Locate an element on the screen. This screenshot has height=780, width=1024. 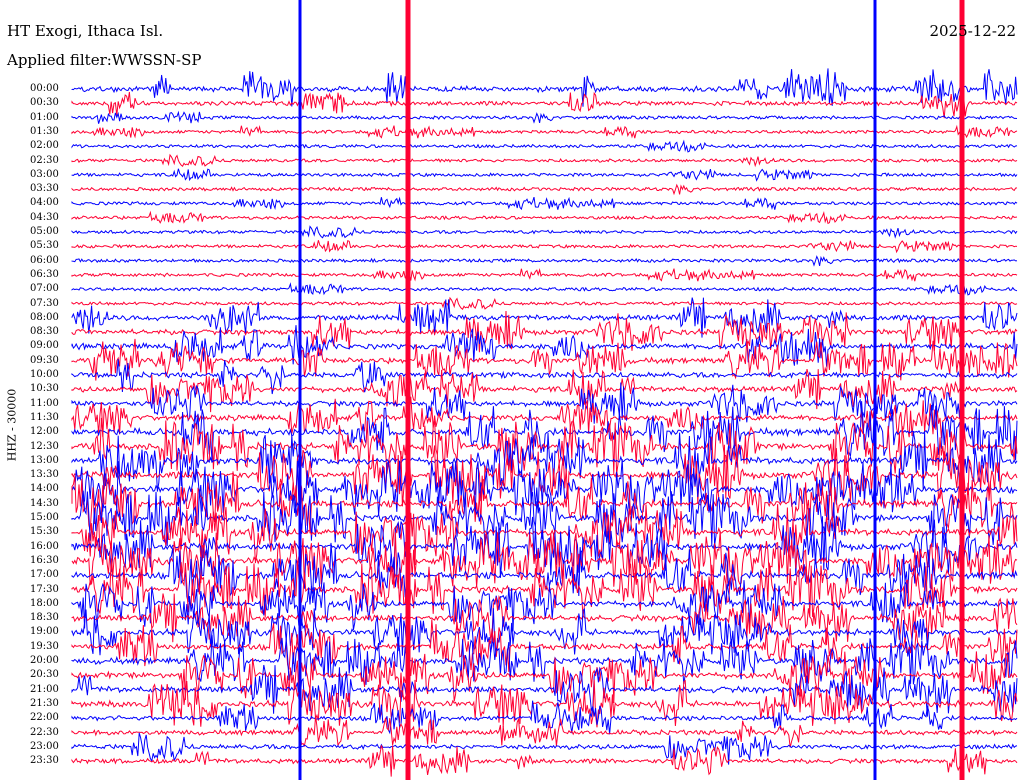
filter-label: Applied filter:WWSSN-SP is located at coordinates (104, 60).